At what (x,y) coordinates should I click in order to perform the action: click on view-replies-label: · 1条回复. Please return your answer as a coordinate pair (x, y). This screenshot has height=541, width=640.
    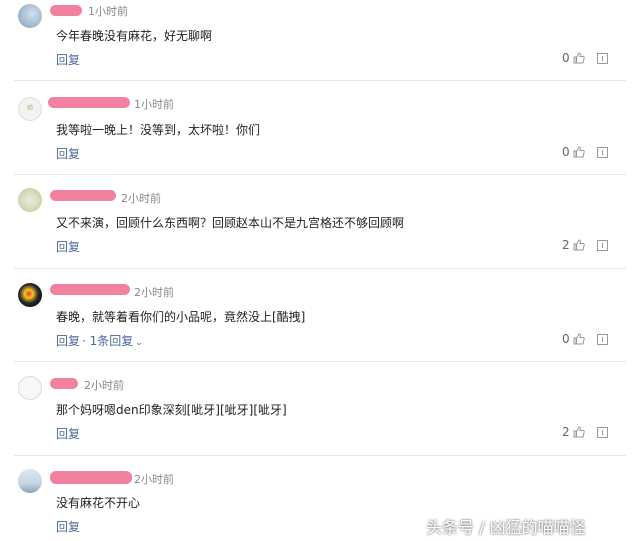
    Looking at the image, I should click on (108, 341).